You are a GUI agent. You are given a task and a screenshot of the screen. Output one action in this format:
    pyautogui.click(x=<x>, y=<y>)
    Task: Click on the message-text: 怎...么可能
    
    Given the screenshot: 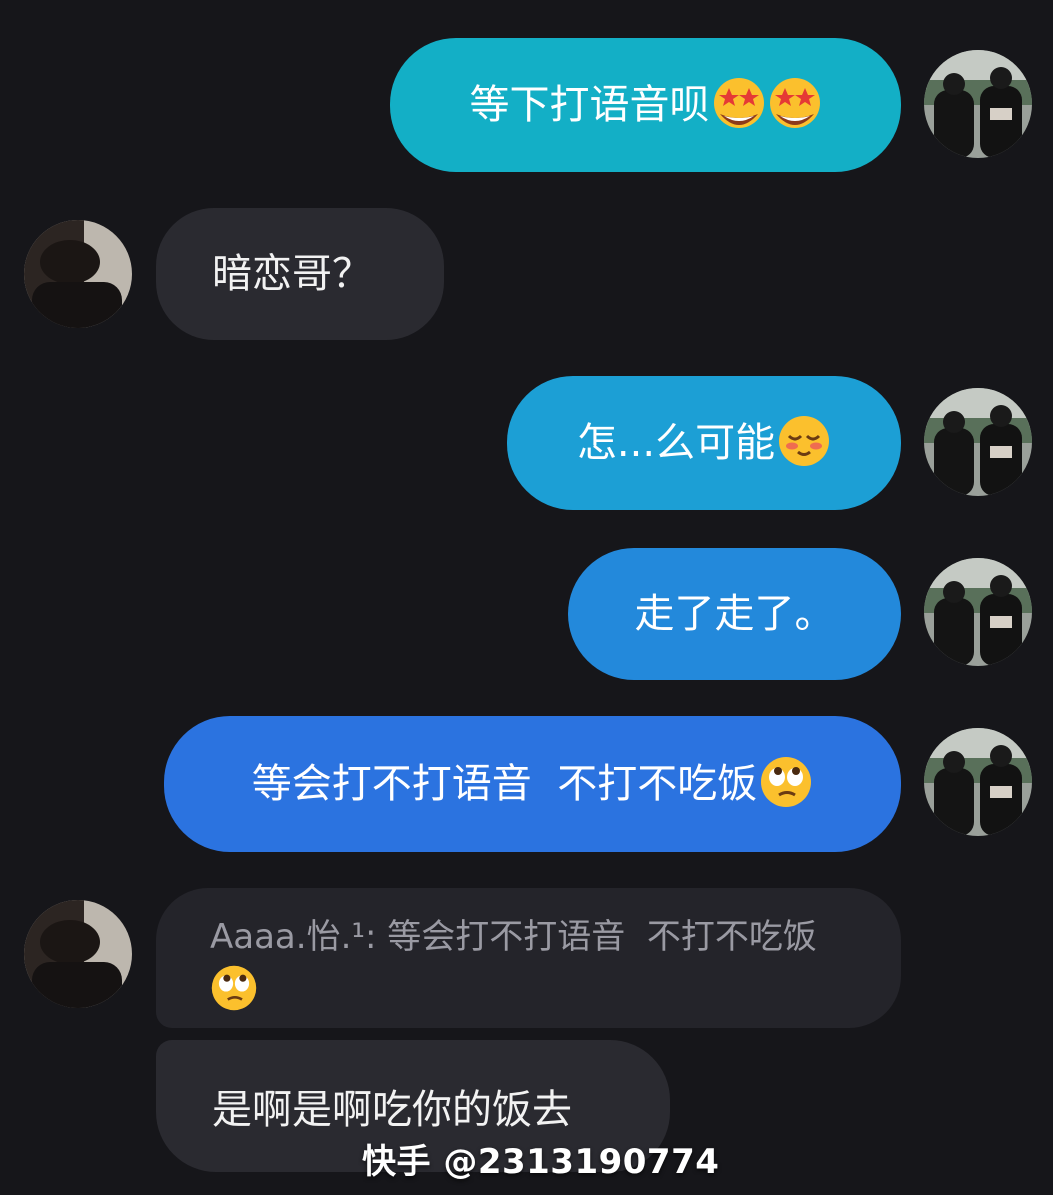 What is the action you would take?
    pyautogui.click(x=676, y=443)
    